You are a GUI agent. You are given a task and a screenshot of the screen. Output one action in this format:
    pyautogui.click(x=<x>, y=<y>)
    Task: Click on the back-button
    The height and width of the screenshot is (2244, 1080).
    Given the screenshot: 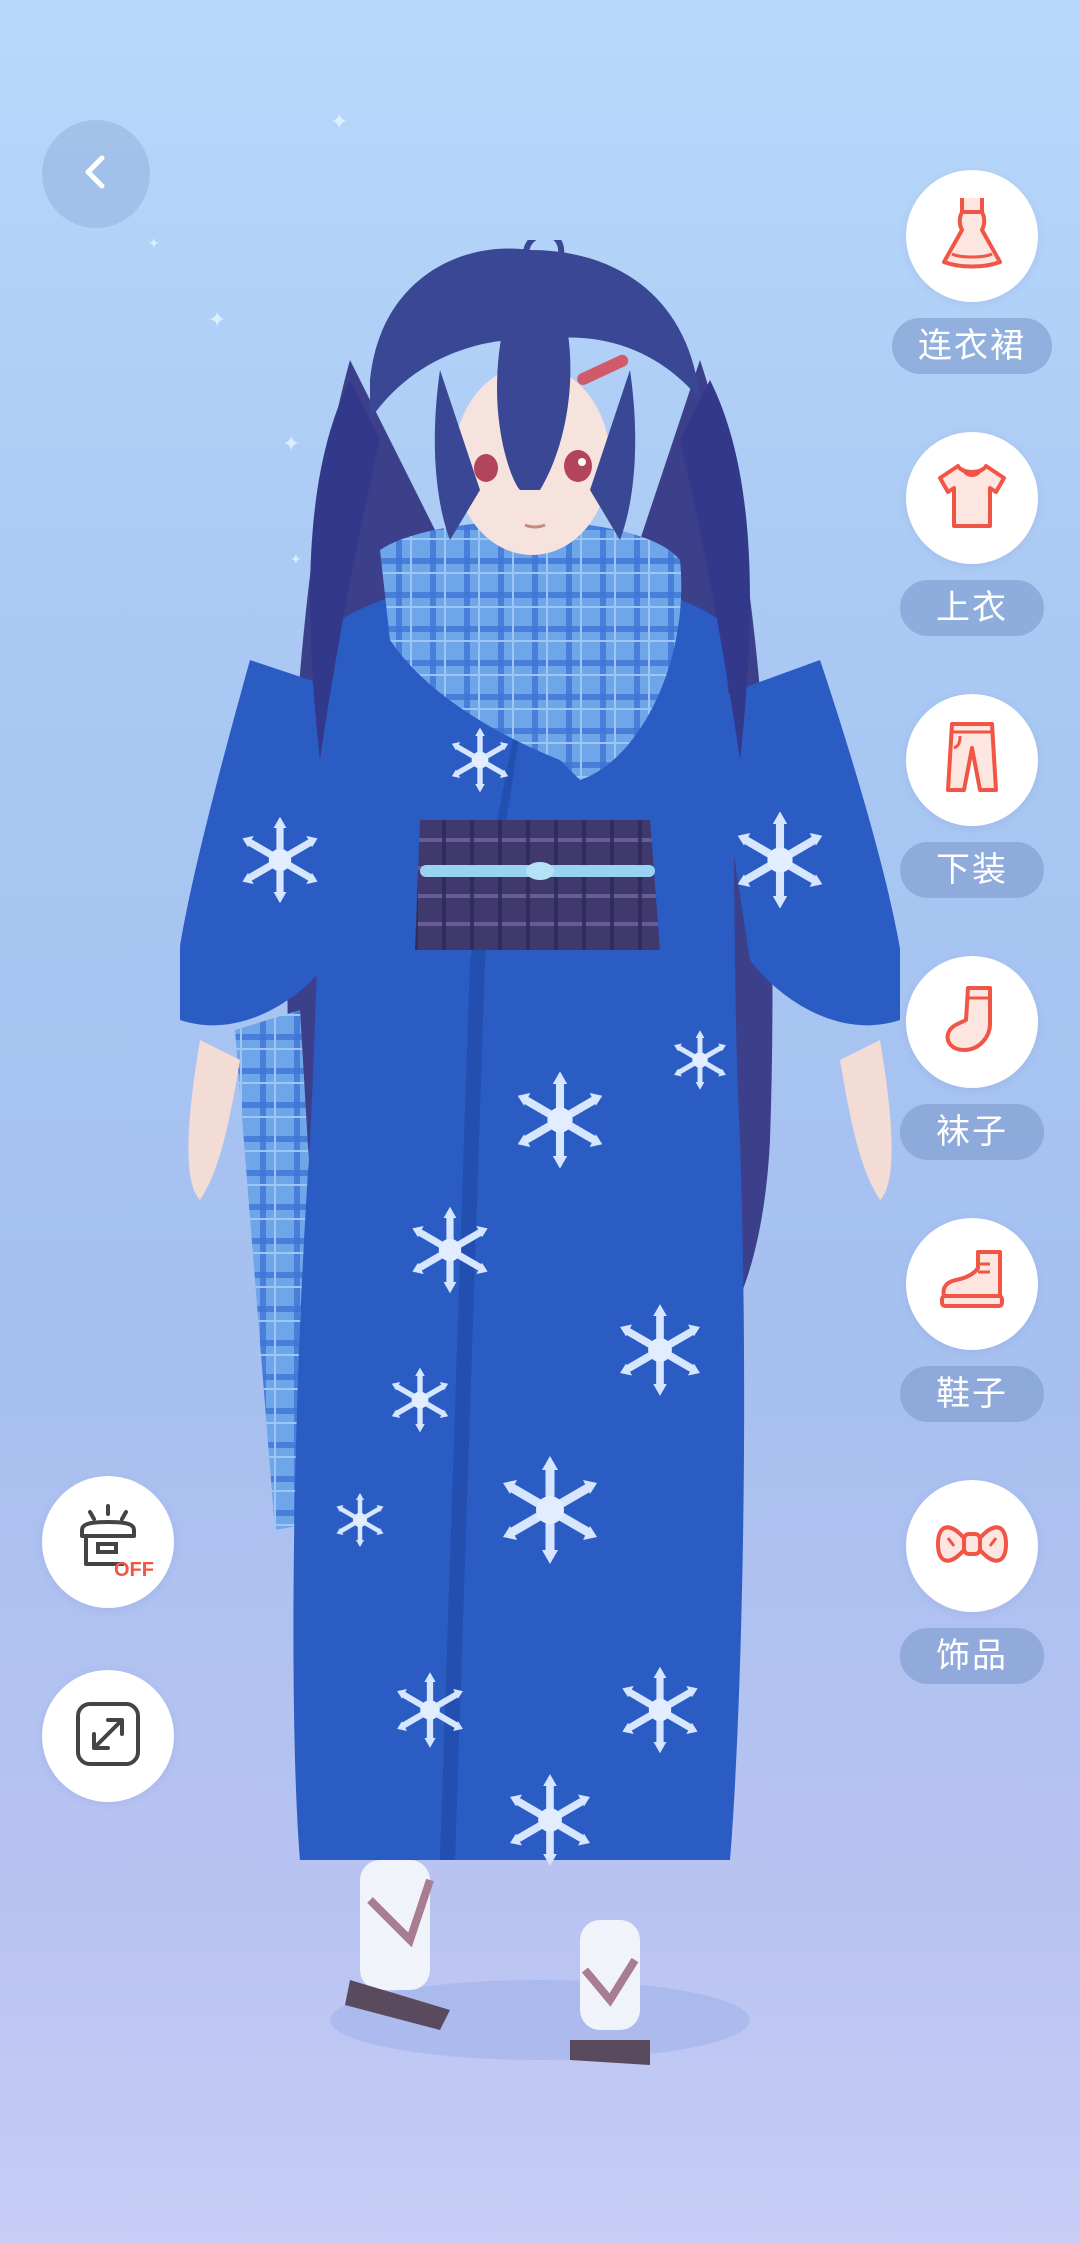 What is the action you would take?
    pyautogui.click(x=96, y=174)
    